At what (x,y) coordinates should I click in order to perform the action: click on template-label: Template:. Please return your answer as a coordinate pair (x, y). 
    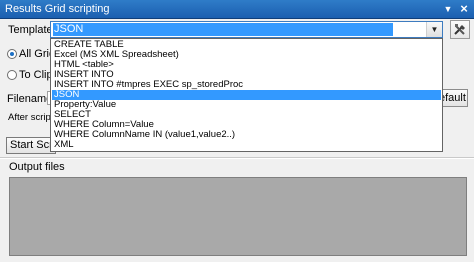
    Looking at the image, I should click on (32, 30).